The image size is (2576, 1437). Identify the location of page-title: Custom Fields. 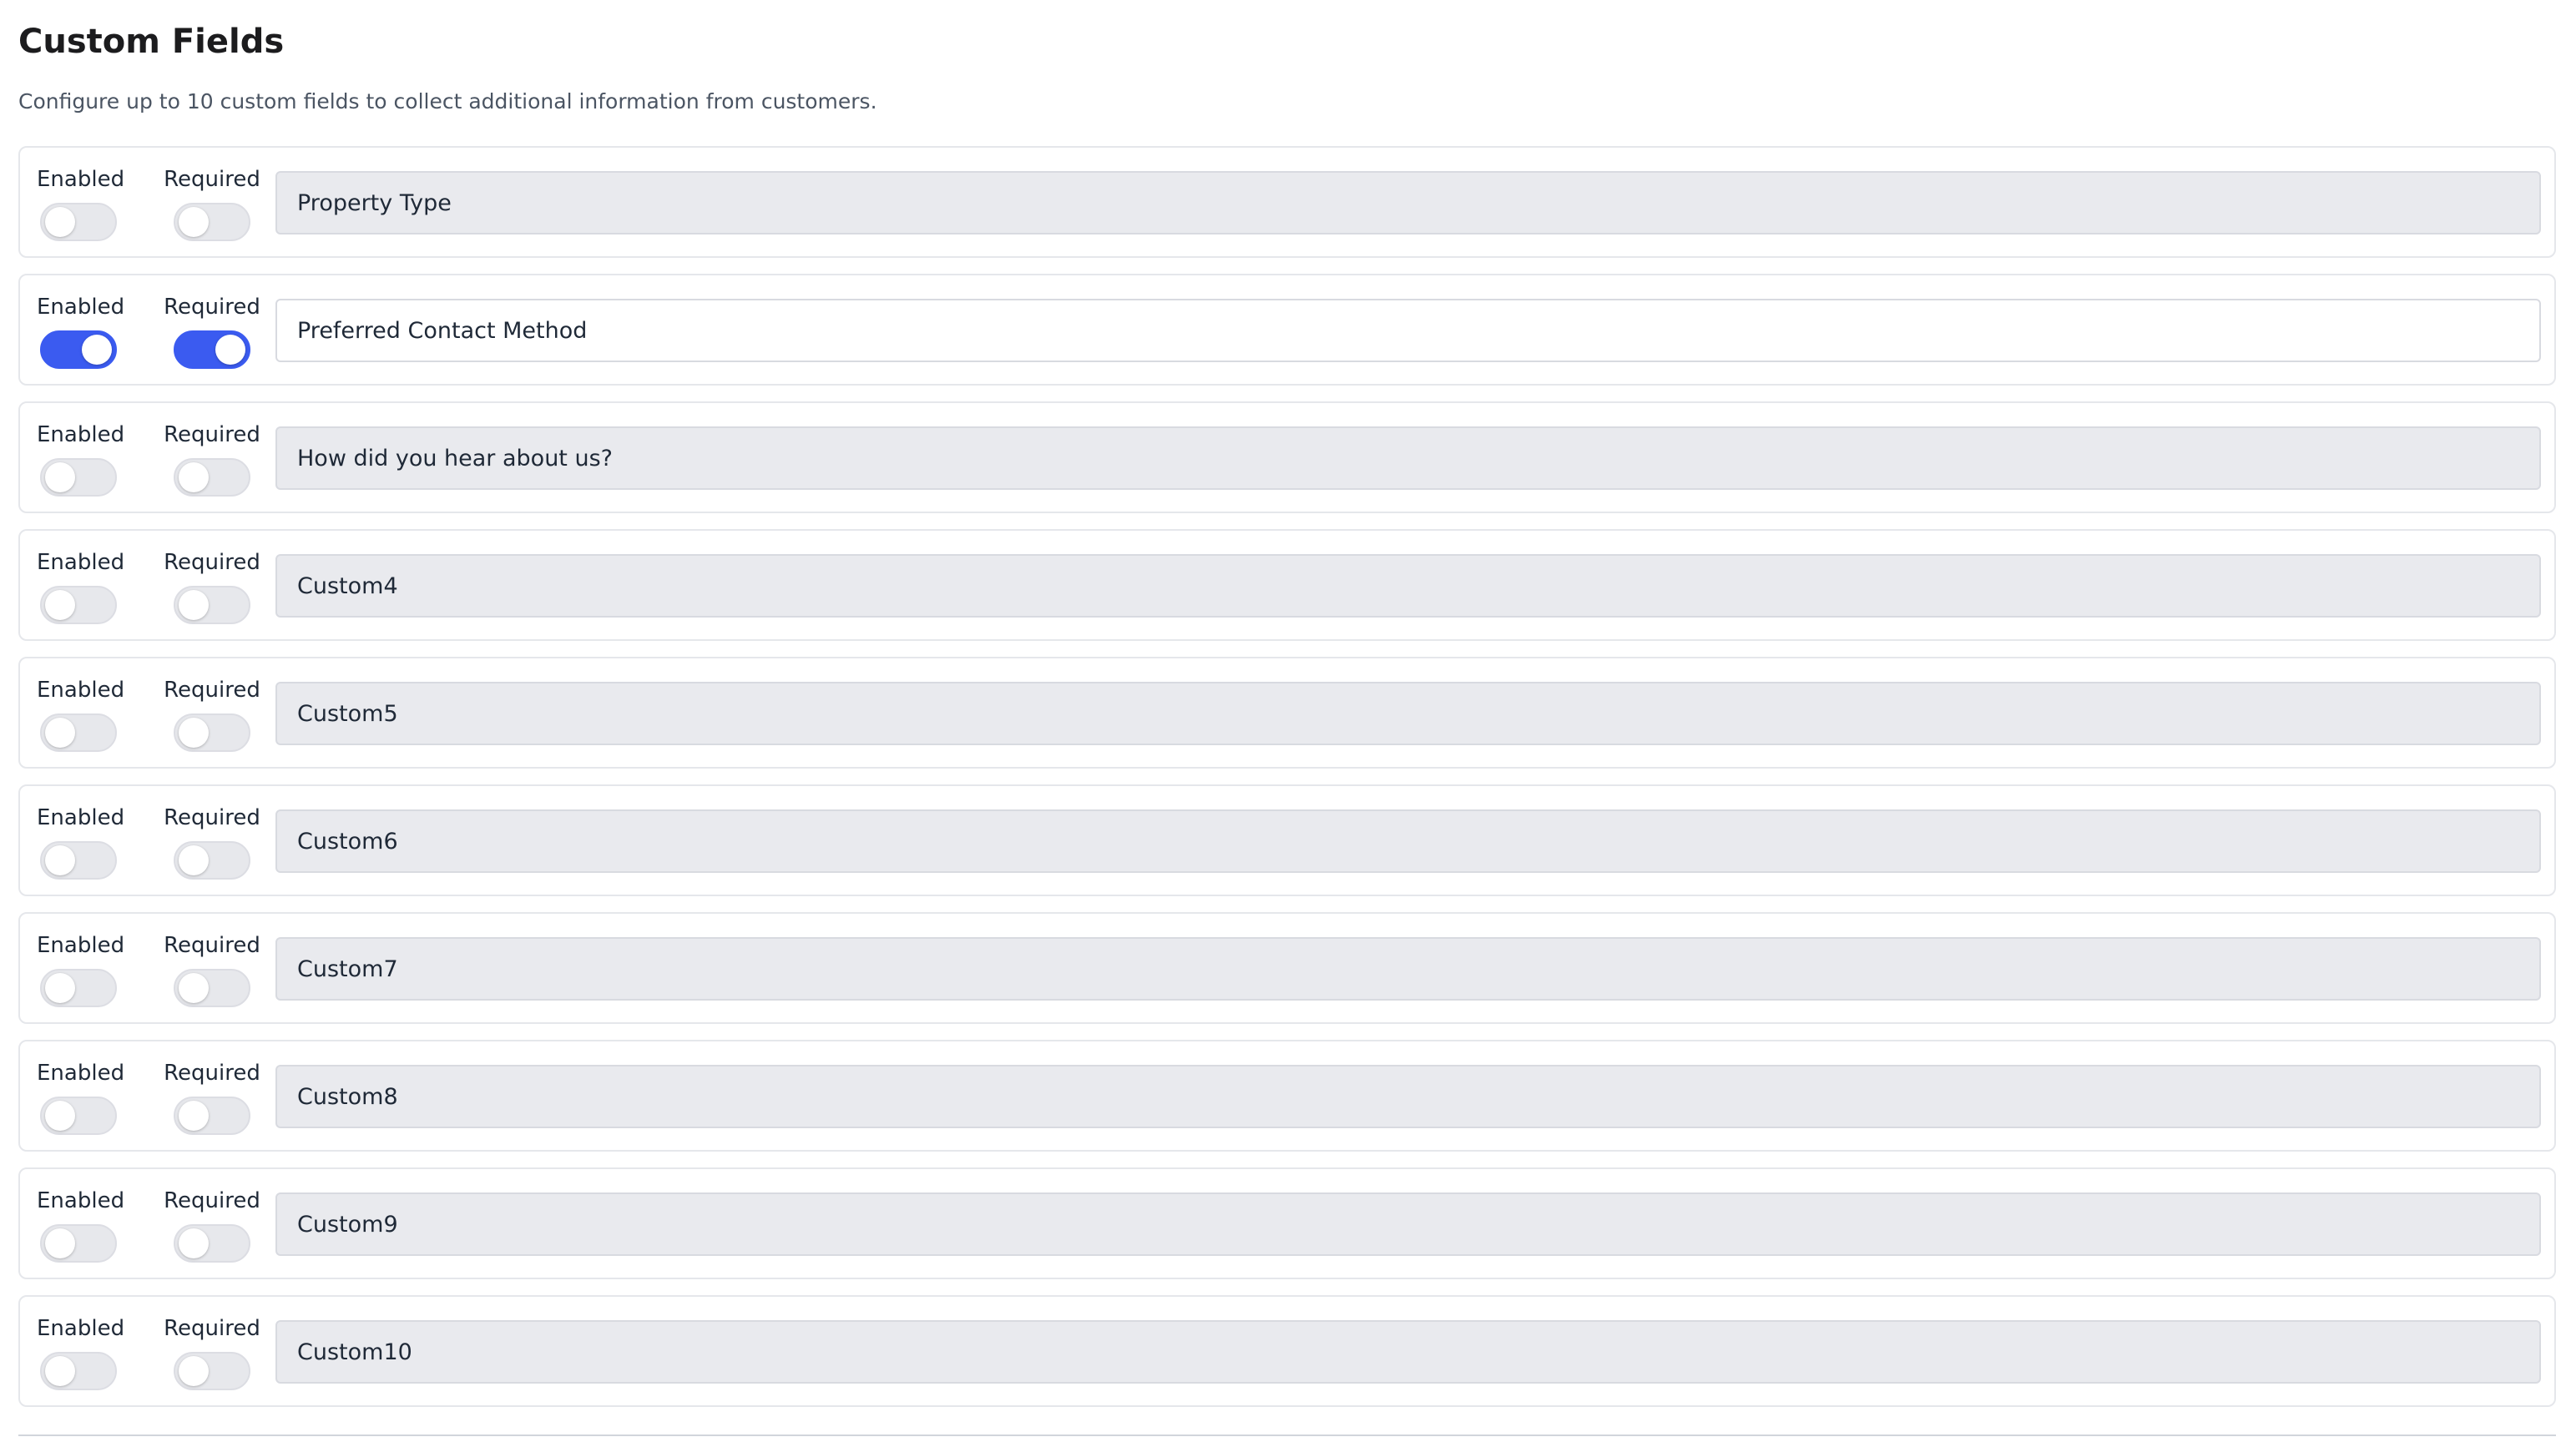
(151, 42).